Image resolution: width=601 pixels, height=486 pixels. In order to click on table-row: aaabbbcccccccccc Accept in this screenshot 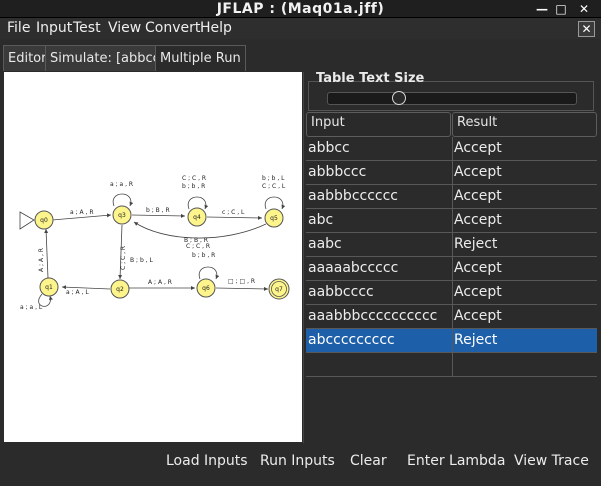, I will do `click(451, 317)`.